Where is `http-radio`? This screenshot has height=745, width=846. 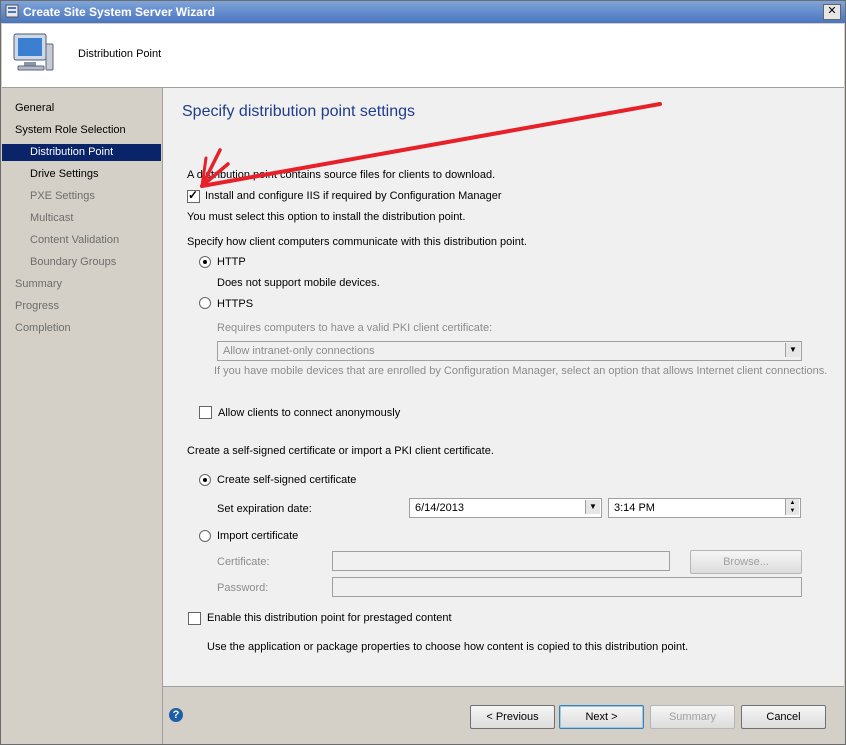 http-radio is located at coordinates (205, 262).